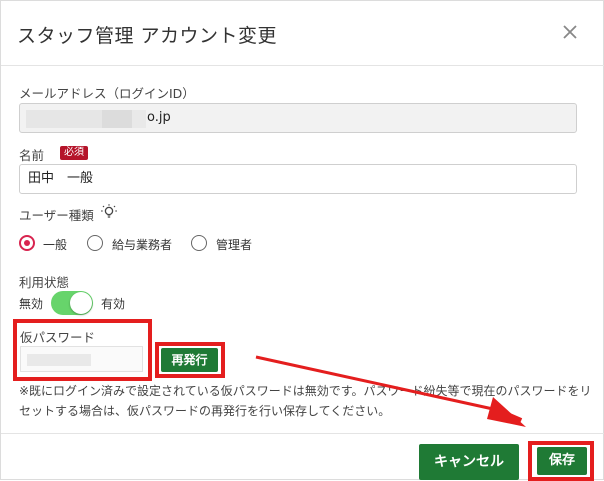  Describe the element at coordinates (58, 337) in the screenshot. I see `temp-password-label: 仮パスワード` at that location.